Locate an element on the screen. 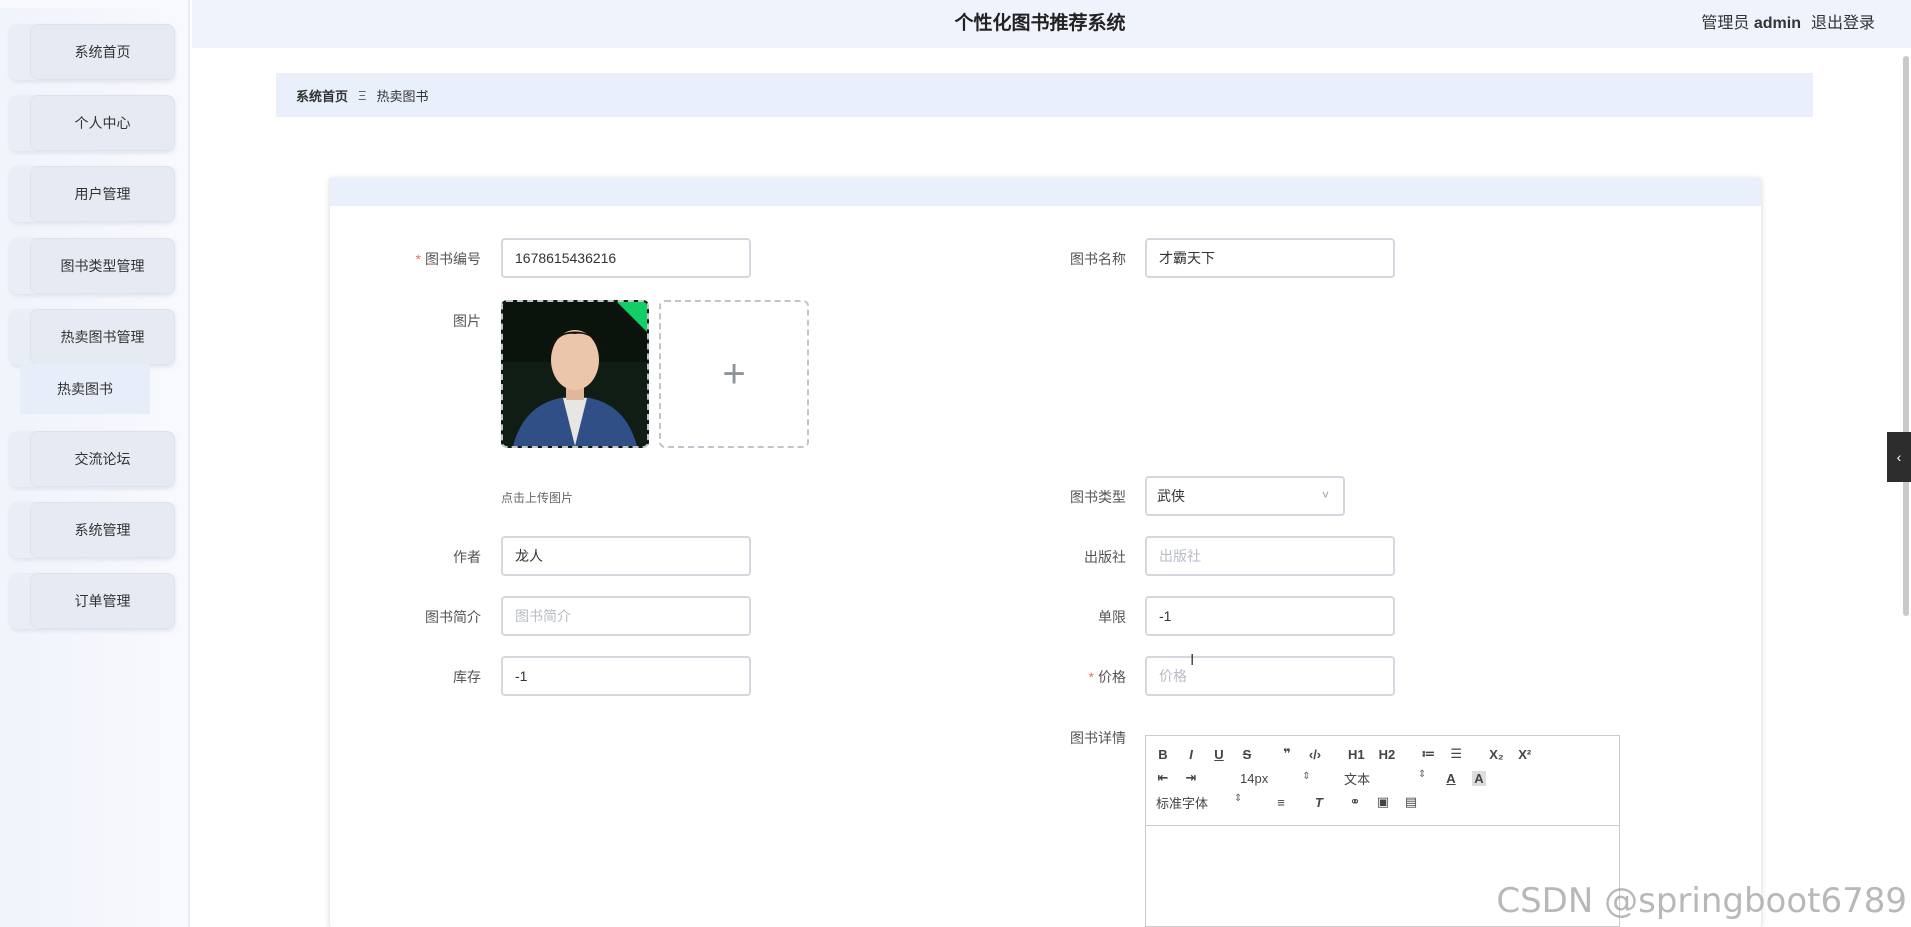 Image resolution: width=1911 pixels, height=927 pixels. image-label: 图片 is located at coordinates (467, 321).